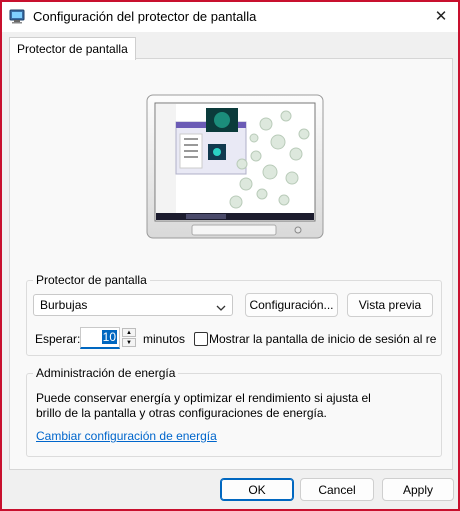 This screenshot has height=511, width=460. I want to click on ok-button-label: OK, so click(257, 489).